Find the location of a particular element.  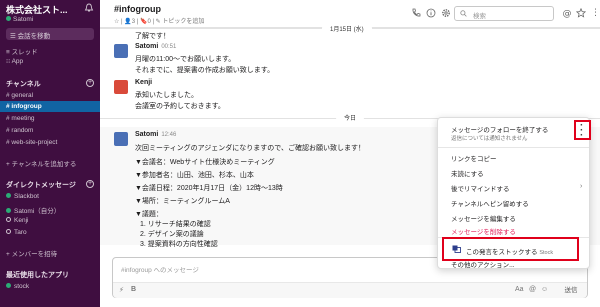

sidebar-item-meeting: # meeting is located at coordinates (20, 118).